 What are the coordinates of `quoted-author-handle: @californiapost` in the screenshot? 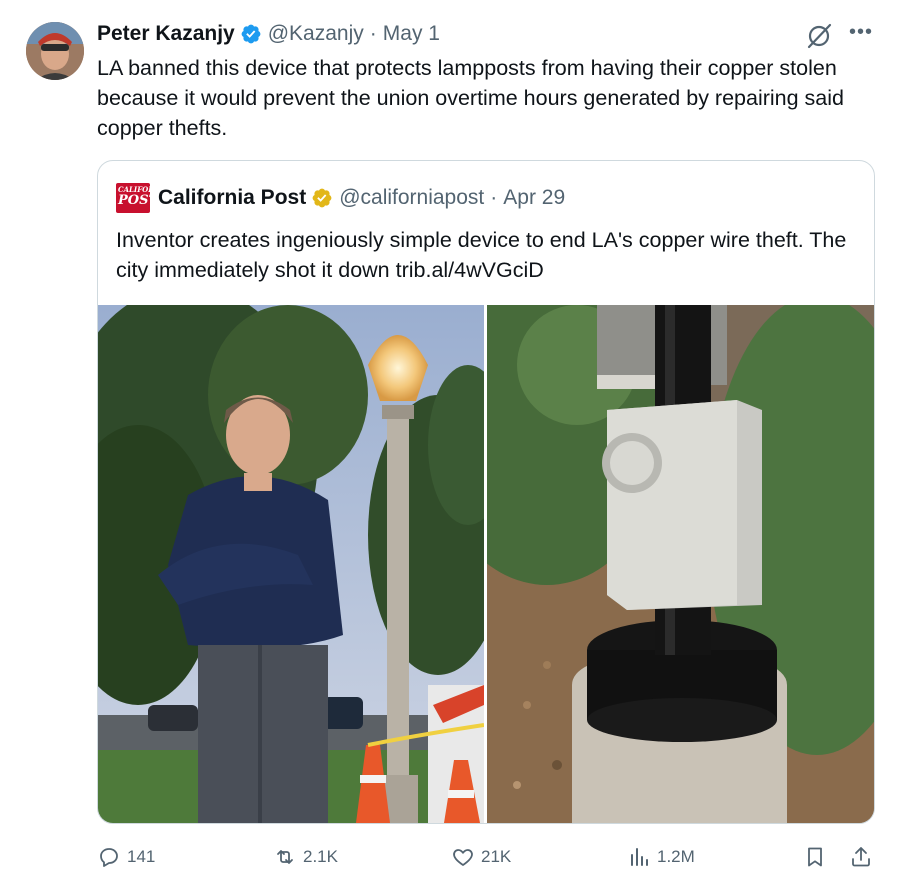 It's located at (411, 198).